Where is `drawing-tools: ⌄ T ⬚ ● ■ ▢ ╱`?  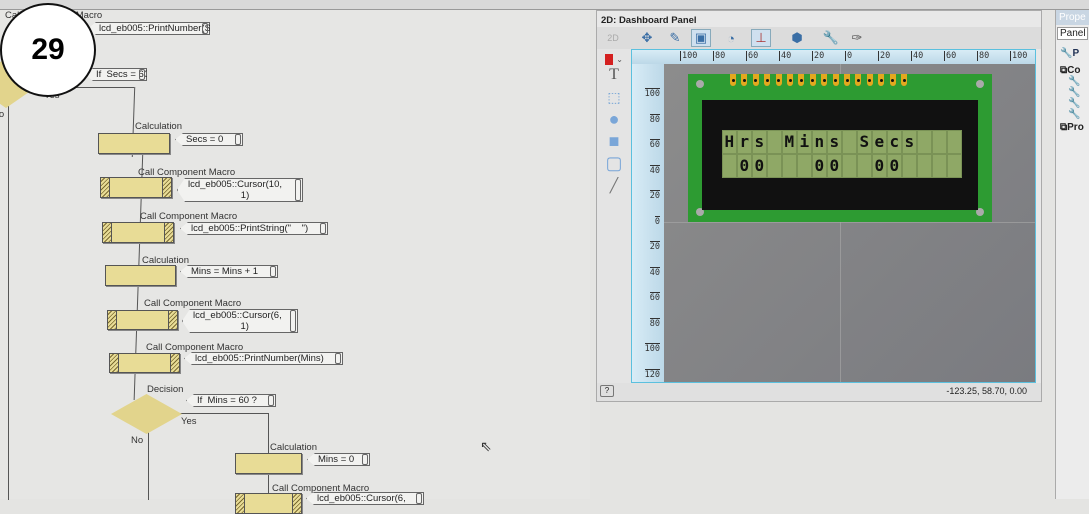
drawing-tools: ⌄ T ⬚ ● ■ ▢ ╱ is located at coordinates (614, 216).